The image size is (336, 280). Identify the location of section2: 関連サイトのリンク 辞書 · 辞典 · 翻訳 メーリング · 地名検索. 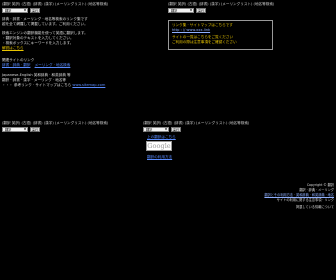
(67, 63).